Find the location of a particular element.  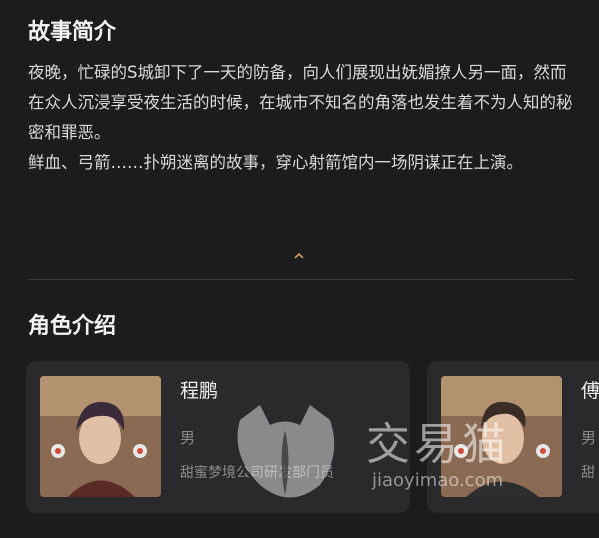

character-description: 甜蜜梦境公司研发部门员 is located at coordinates (257, 473).